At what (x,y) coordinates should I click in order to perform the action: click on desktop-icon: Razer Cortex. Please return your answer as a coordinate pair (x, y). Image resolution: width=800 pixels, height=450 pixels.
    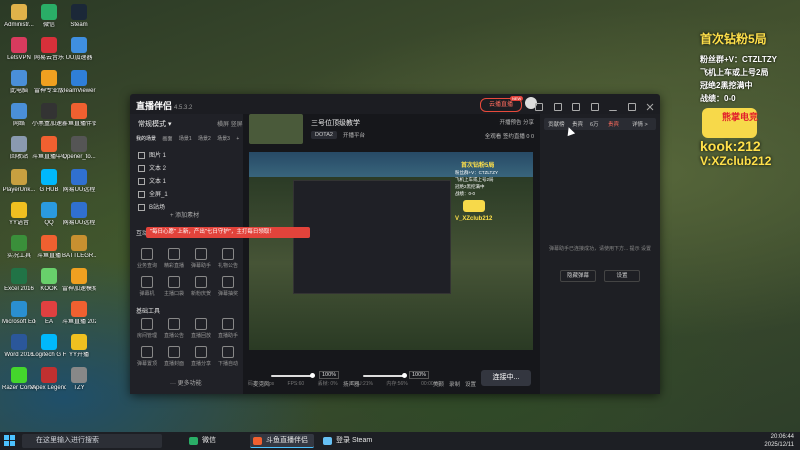
    Looking at the image, I should click on (19, 379).